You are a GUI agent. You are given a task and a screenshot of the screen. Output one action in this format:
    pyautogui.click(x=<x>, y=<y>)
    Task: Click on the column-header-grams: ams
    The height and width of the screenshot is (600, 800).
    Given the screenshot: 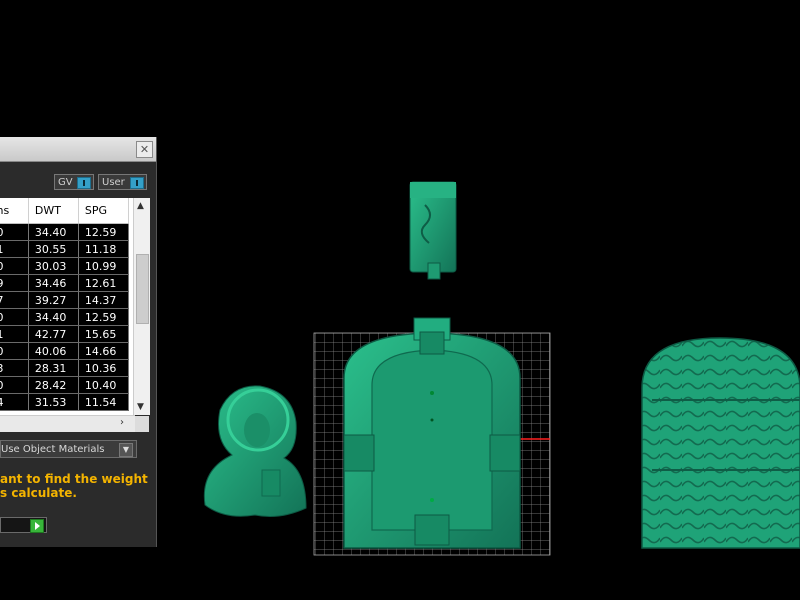 What is the action you would take?
    pyautogui.click(x=14, y=211)
    